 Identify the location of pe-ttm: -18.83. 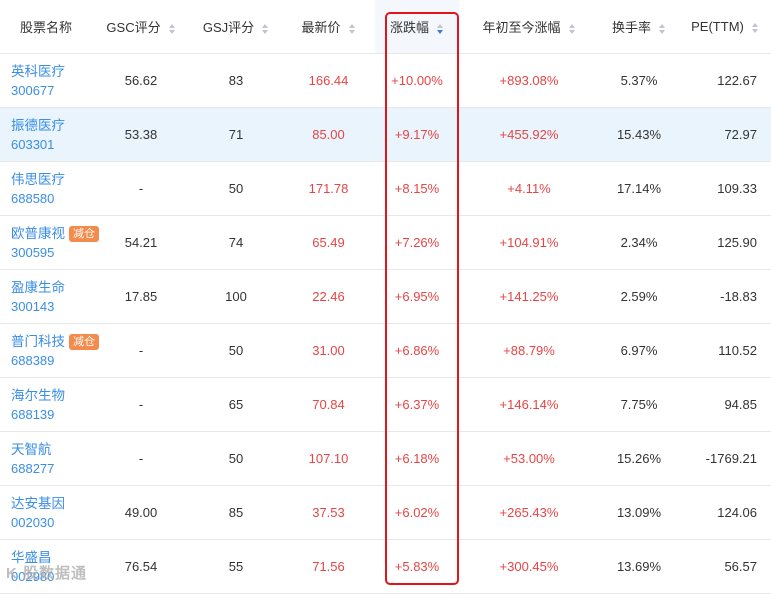
(725, 296).